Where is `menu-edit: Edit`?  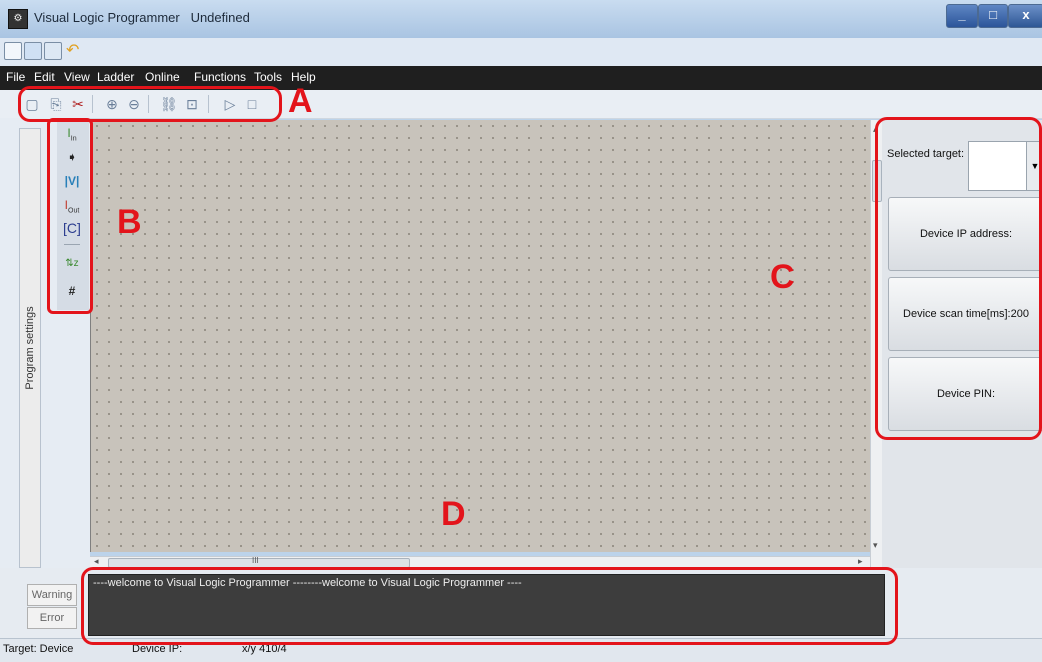
menu-edit: Edit is located at coordinates (44, 77).